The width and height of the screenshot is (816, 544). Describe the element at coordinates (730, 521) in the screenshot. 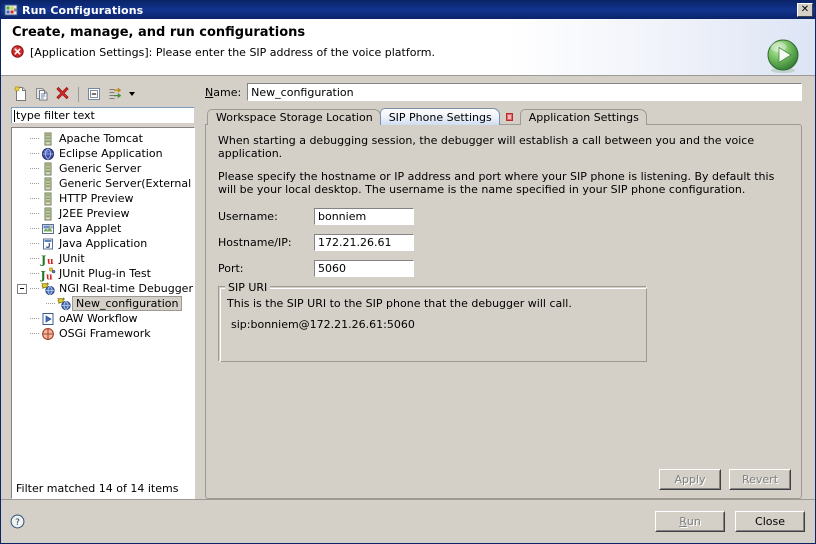

I see `footer-buttons: Run Close` at that location.